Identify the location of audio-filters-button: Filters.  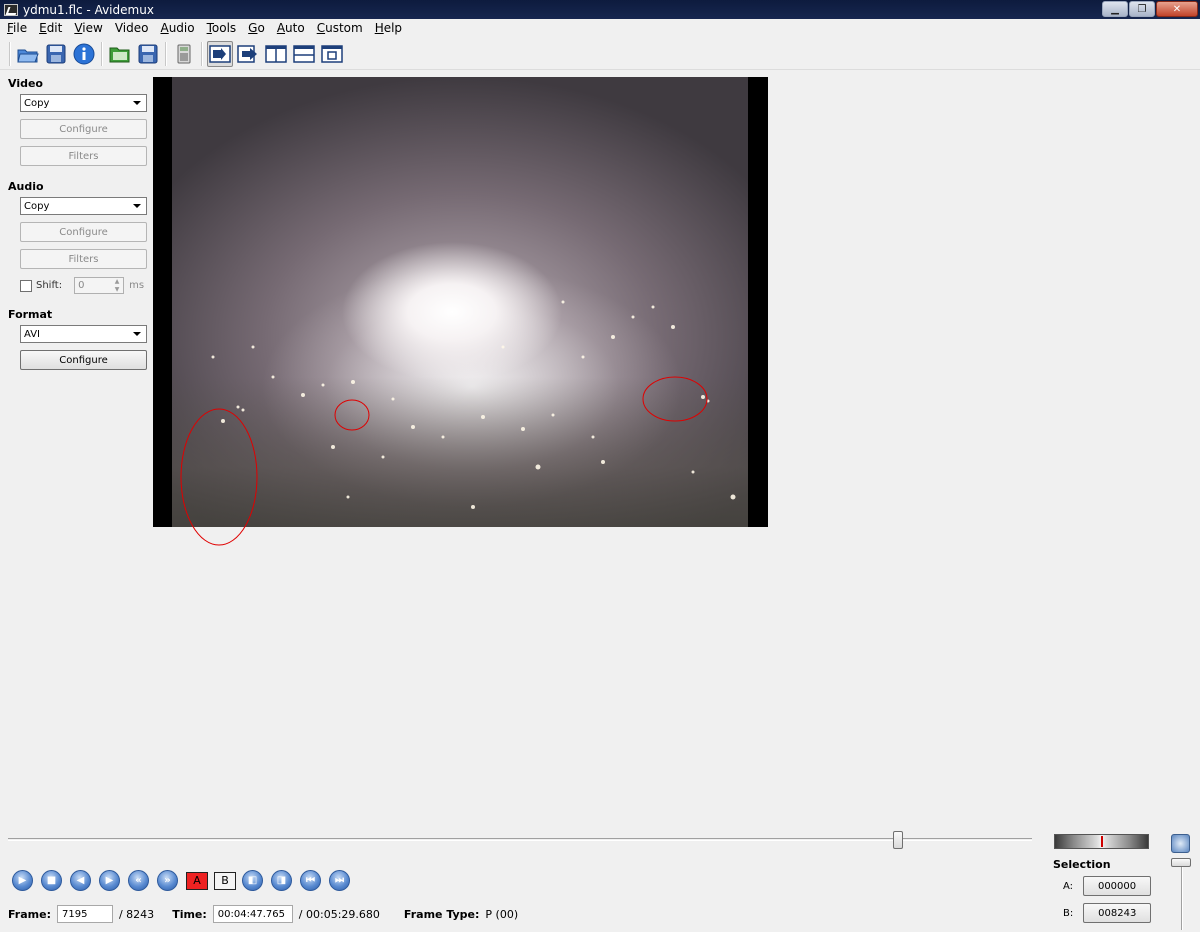
(83, 259).